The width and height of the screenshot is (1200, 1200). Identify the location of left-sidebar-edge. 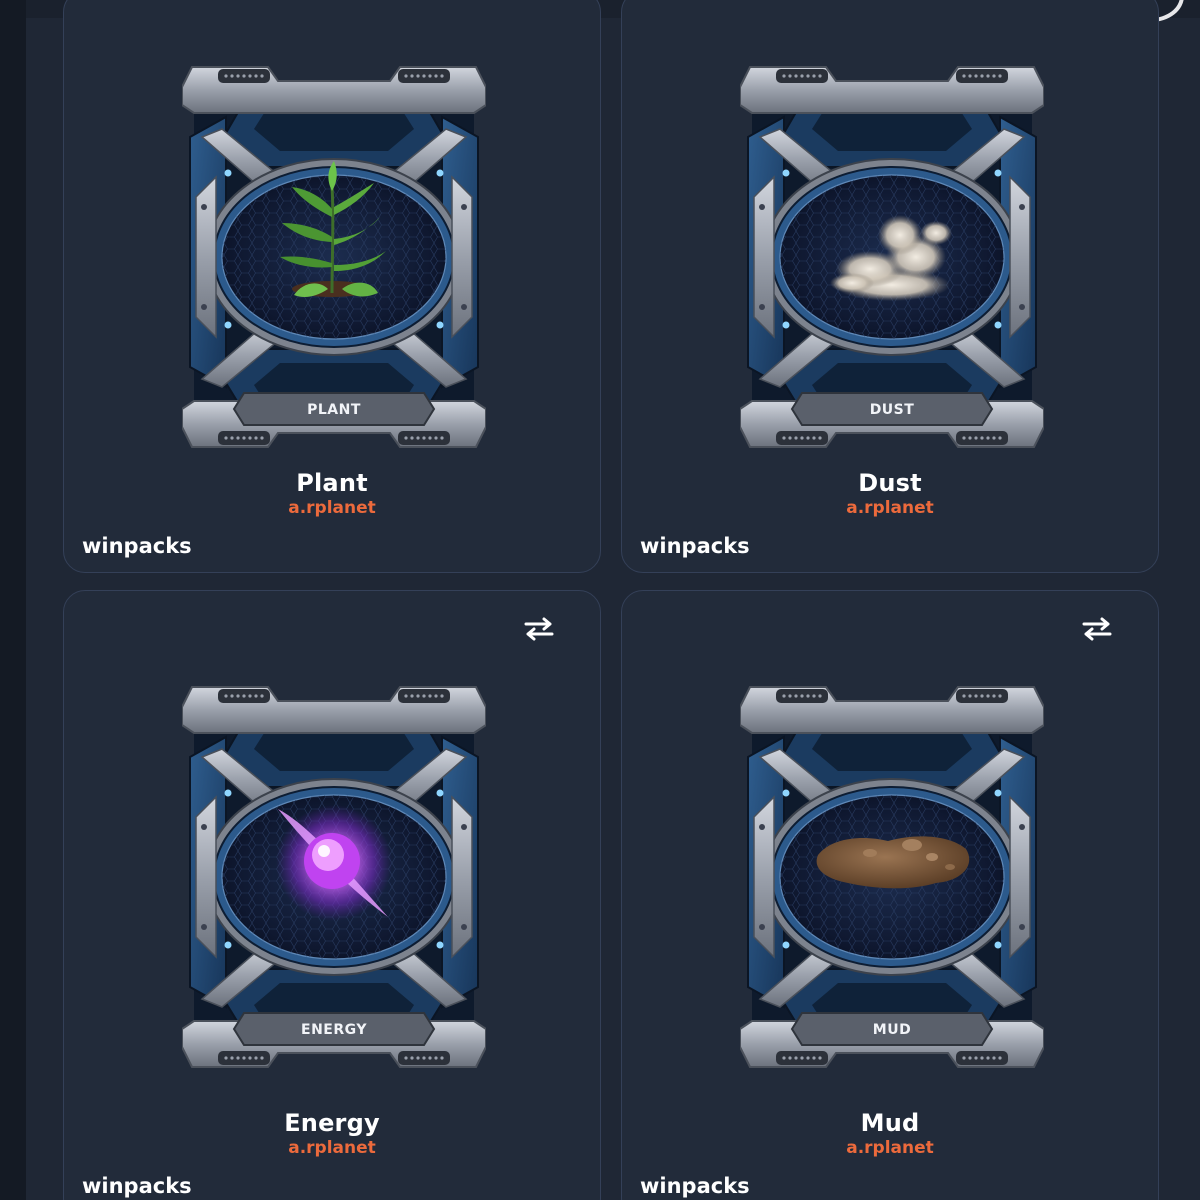
(13, 600).